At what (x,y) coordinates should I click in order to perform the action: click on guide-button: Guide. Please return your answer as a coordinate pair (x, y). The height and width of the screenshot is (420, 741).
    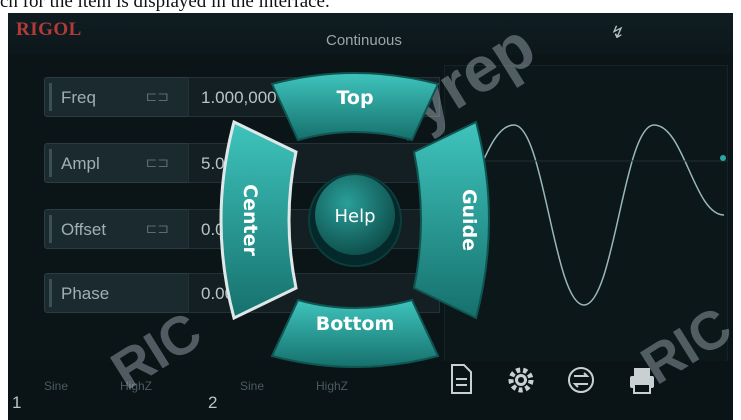
    Looking at the image, I should click on (451, 220).